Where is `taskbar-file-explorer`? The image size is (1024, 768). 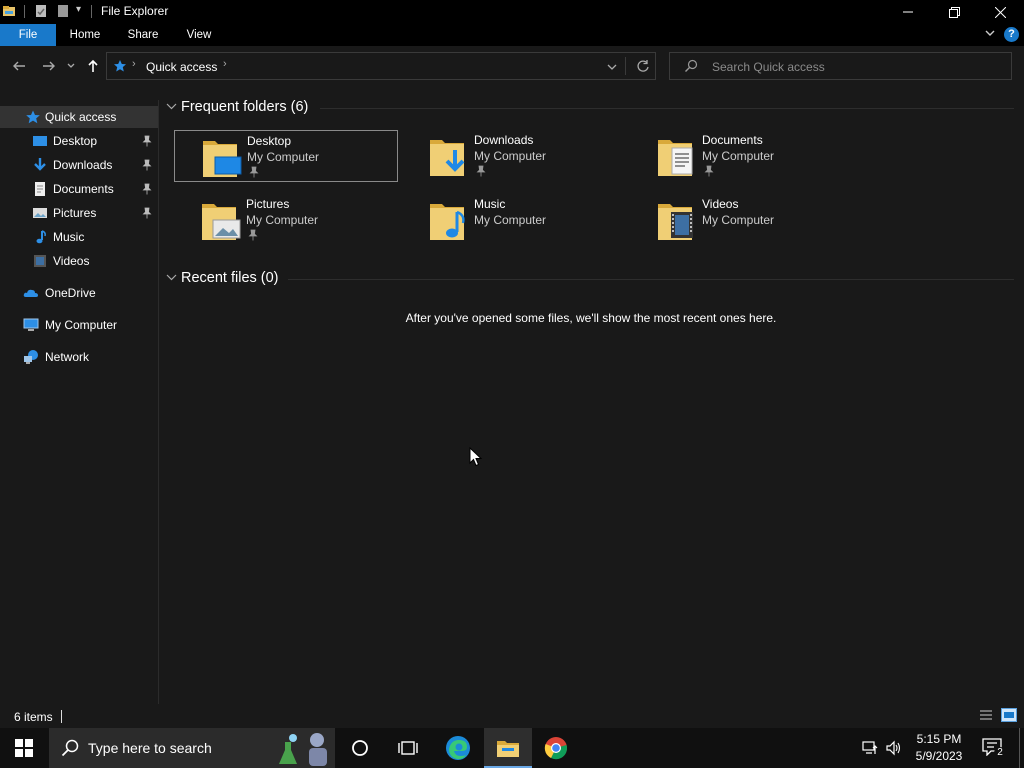 taskbar-file-explorer is located at coordinates (508, 748).